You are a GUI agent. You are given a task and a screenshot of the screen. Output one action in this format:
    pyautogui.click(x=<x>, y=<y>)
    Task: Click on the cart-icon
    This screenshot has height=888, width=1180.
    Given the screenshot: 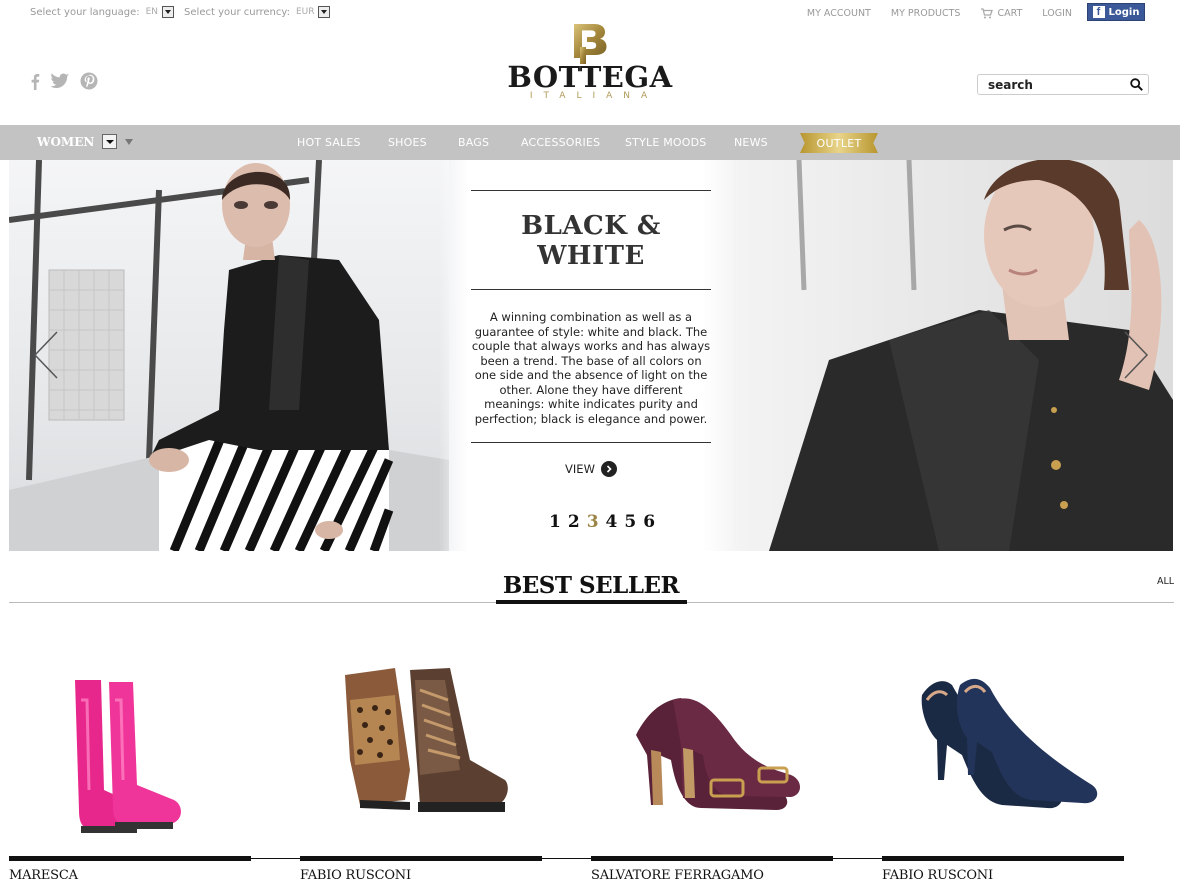 What is the action you would take?
    pyautogui.click(x=987, y=13)
    